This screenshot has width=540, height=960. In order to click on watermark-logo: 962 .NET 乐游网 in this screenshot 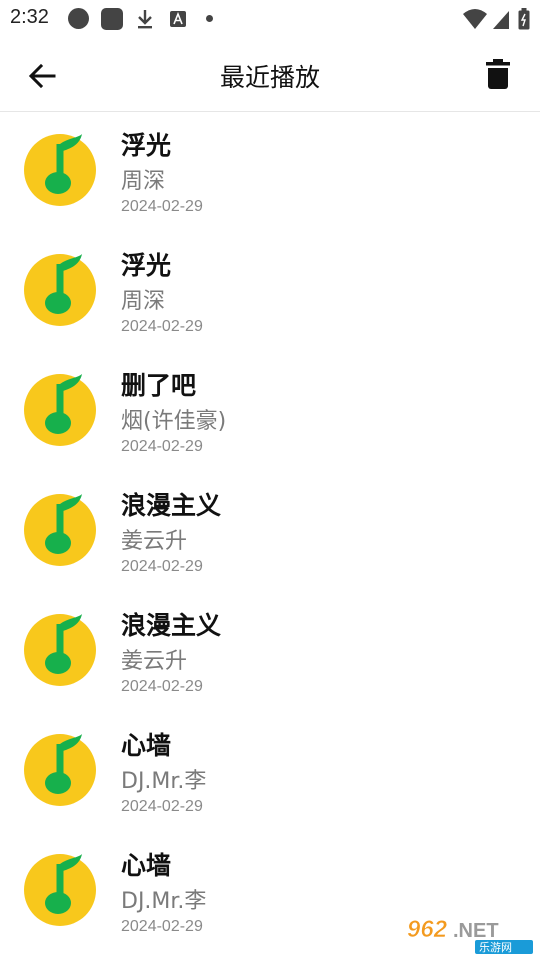, I will do `click(468, 933)`.